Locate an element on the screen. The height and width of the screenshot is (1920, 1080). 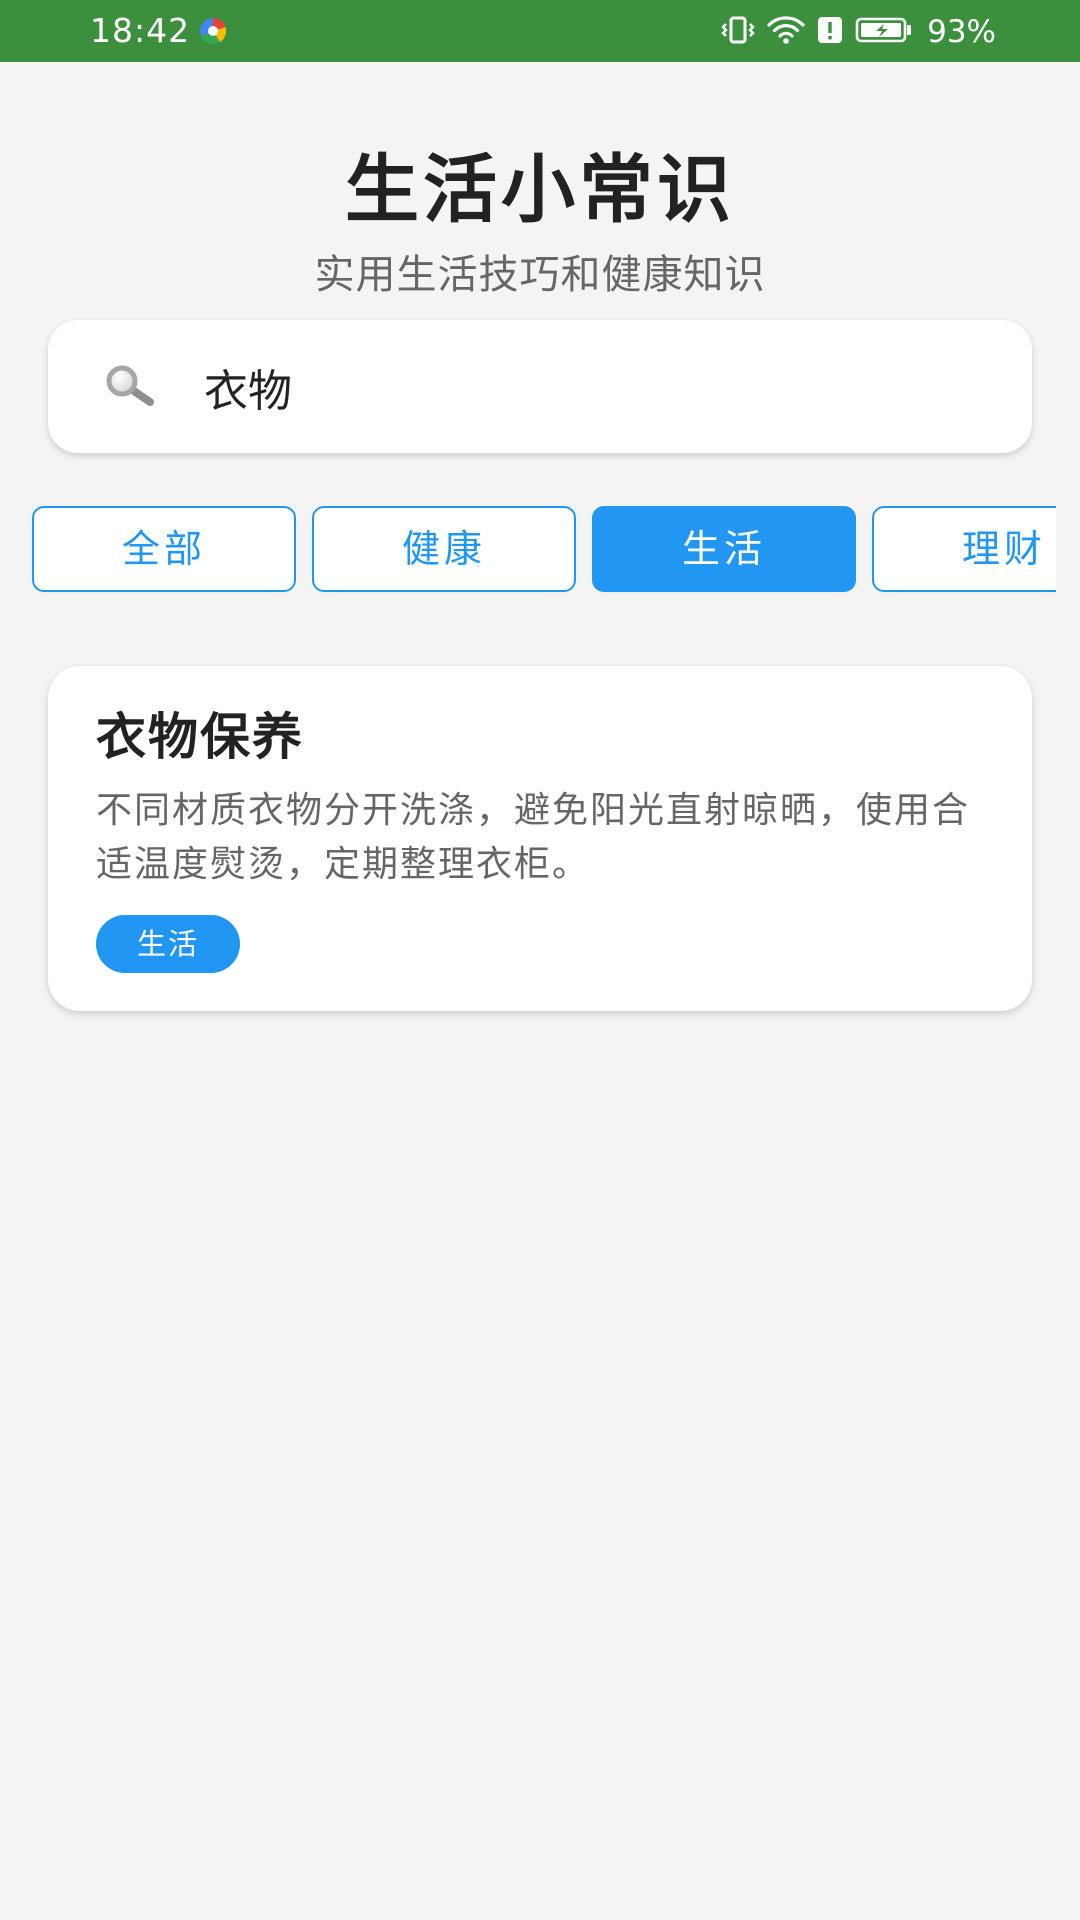
vibrate-icon is located at coordinates (738, 32).